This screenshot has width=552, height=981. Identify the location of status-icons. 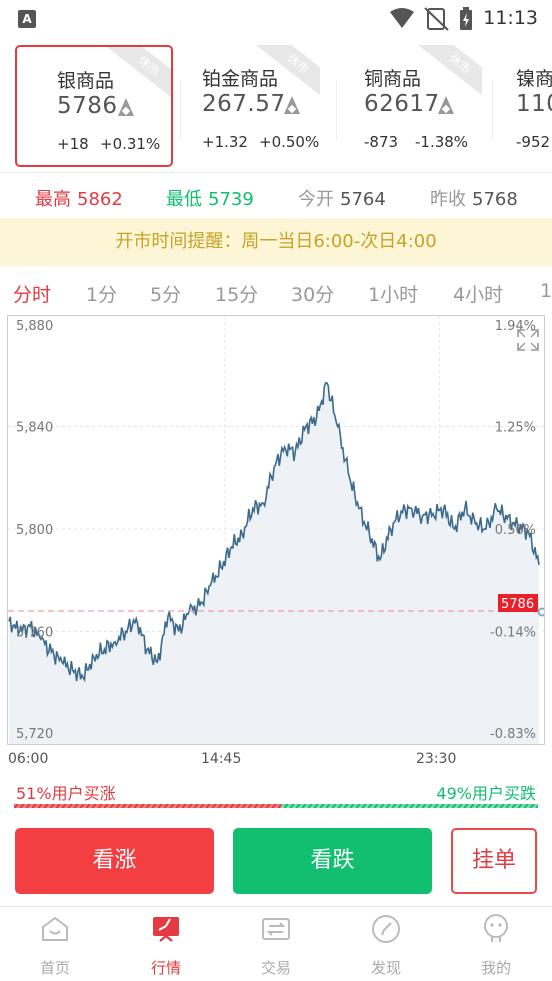
(431, 19).